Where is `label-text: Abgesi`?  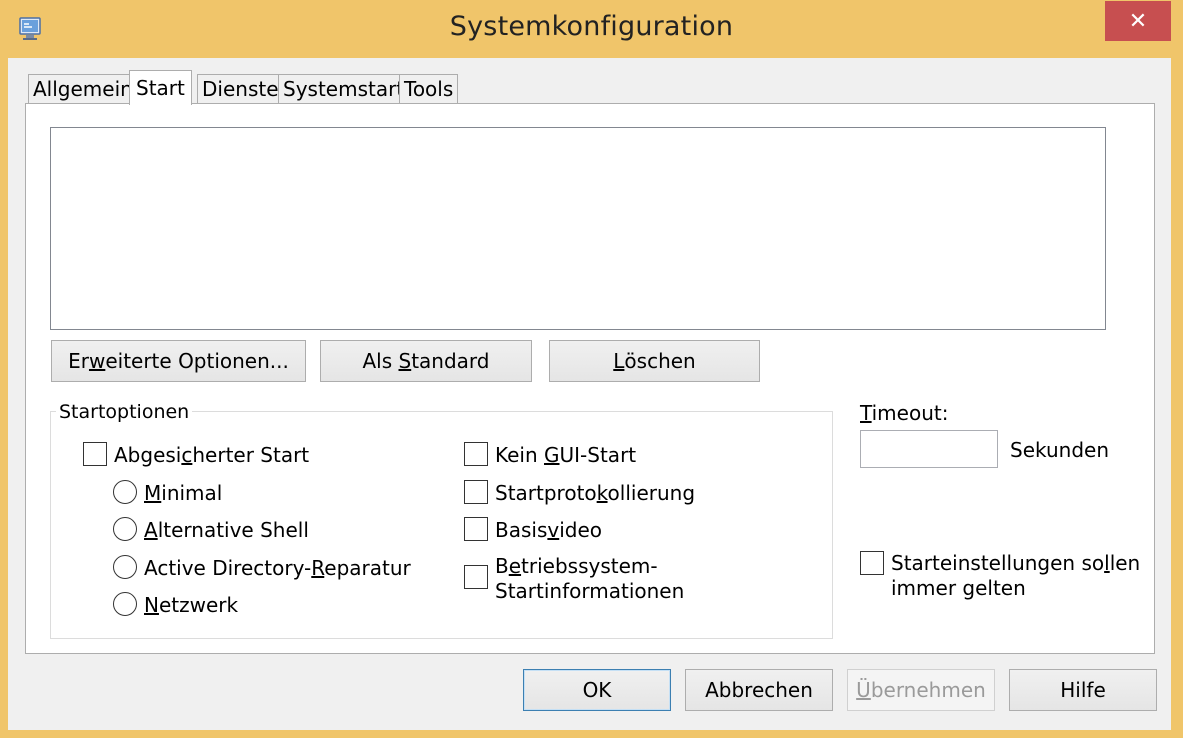 label-text: Abgesi is located at coordinates (148, 455).